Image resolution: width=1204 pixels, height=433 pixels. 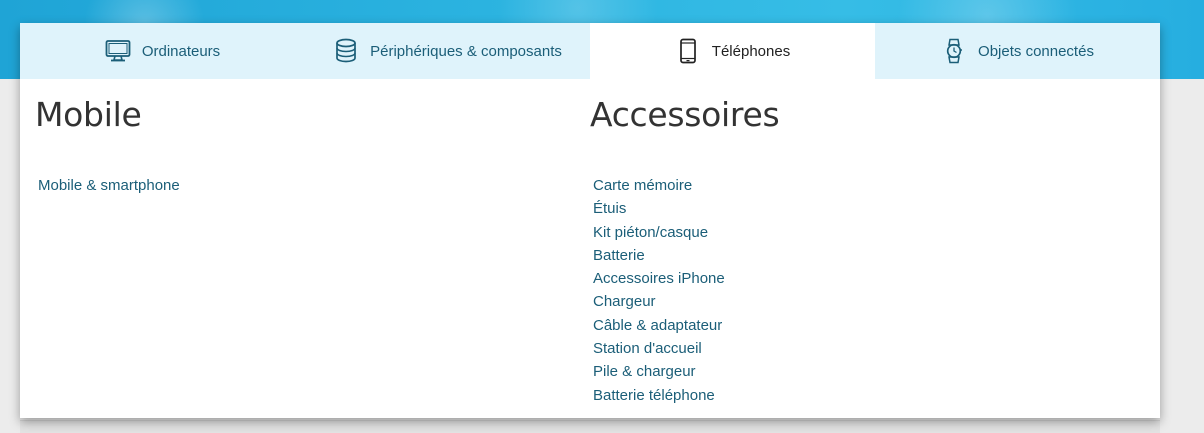 I want to click on list-item: Batterie, so click(x=861, y=255).